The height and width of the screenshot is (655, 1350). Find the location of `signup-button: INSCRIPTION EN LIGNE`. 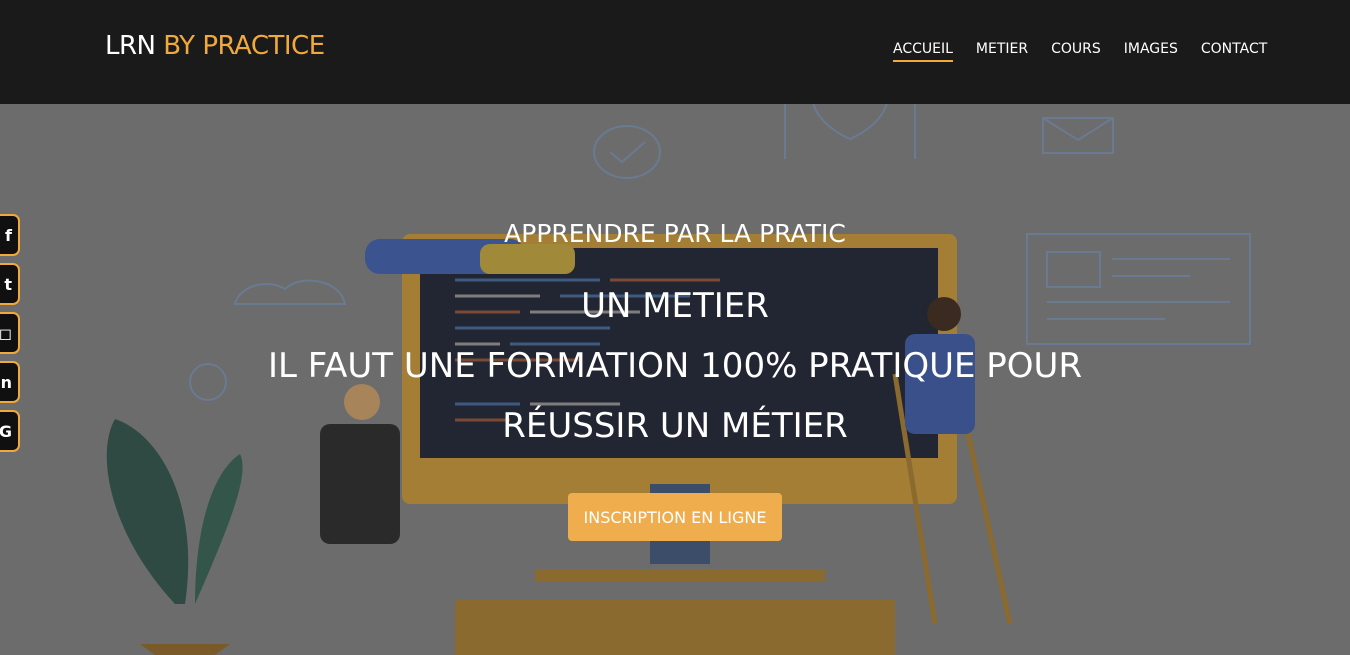

signup-button: INSCRIPTION EN LIGNE is located at coordinates (675, 517).